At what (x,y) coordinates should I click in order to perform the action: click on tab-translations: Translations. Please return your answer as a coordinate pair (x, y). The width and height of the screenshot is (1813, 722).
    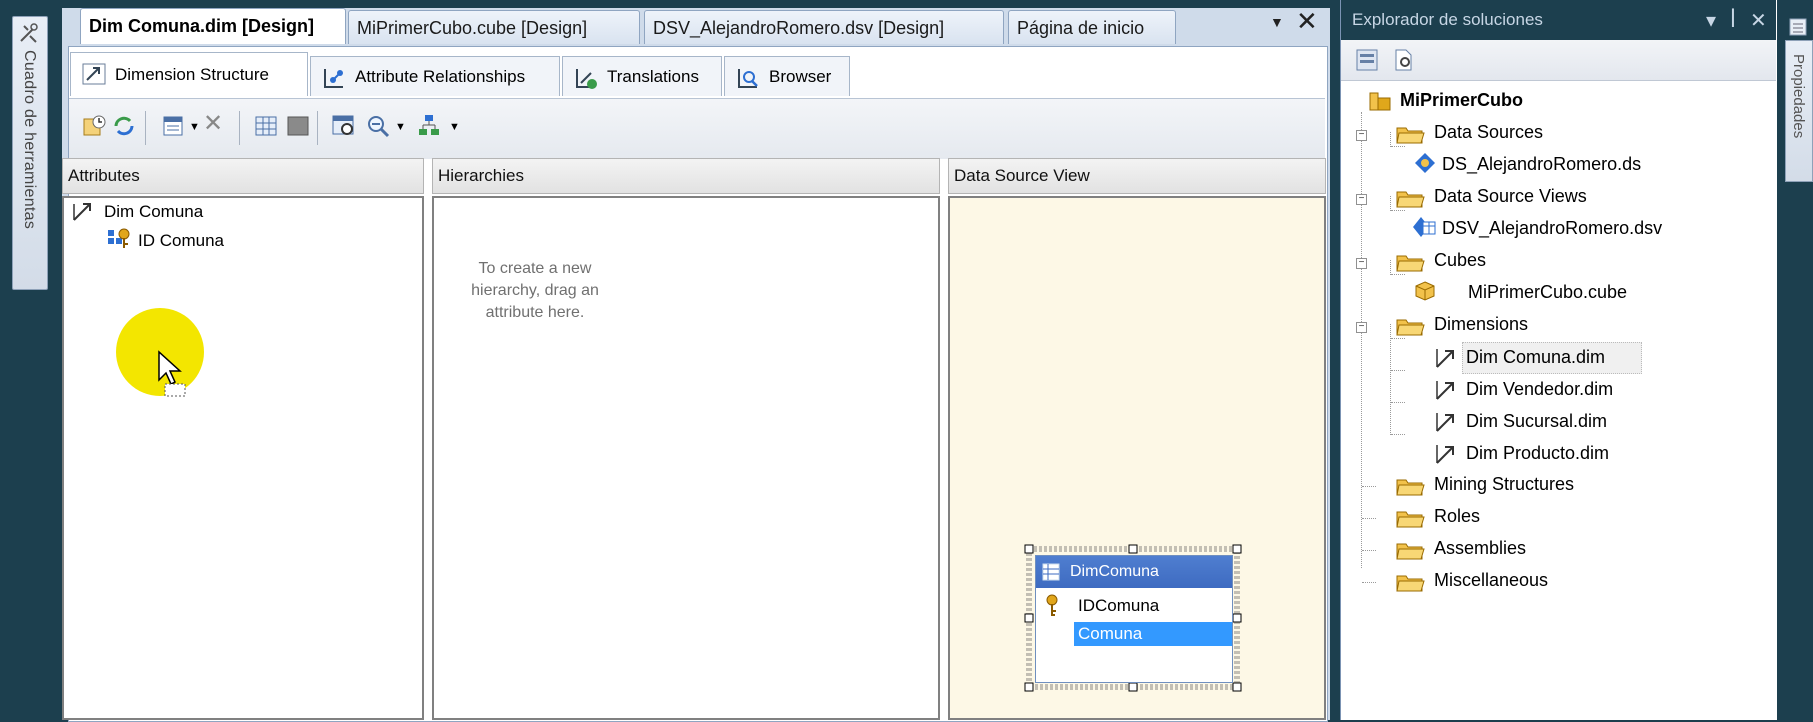
    Looking at the image, I should click on (642, 76).